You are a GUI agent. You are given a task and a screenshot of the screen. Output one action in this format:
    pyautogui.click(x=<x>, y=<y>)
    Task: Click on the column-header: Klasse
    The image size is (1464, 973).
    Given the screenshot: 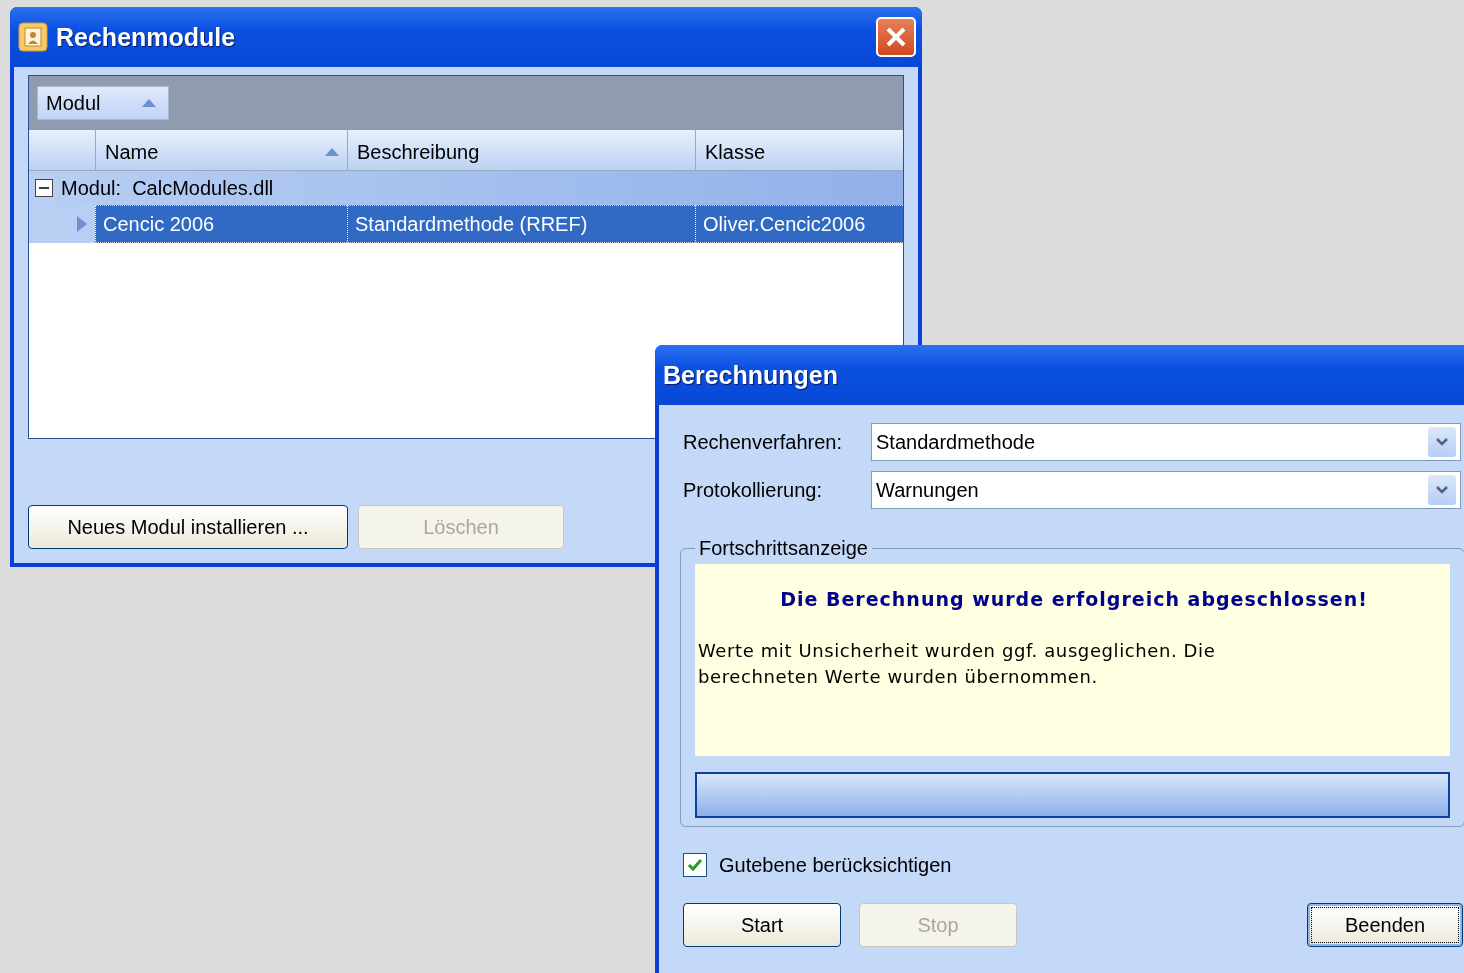 What is the action you would take?
    pyautogui.click(x=799, y=150)
    